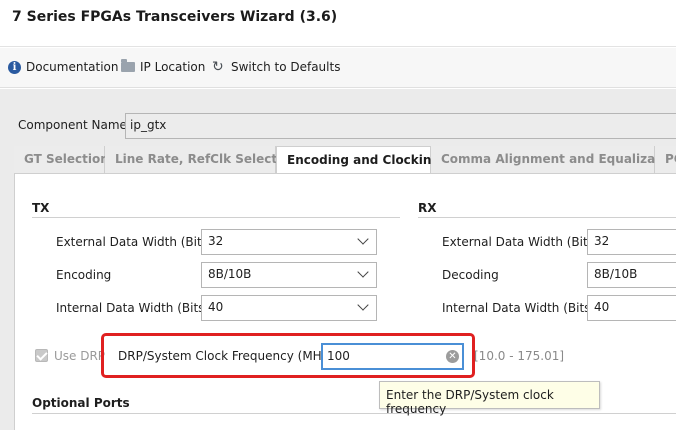 Image resolution: width=676 pixels, height=430 pixels. I want to click on drp-tooltip: Enter the DRP/System clock frequency, so click(489, 398).